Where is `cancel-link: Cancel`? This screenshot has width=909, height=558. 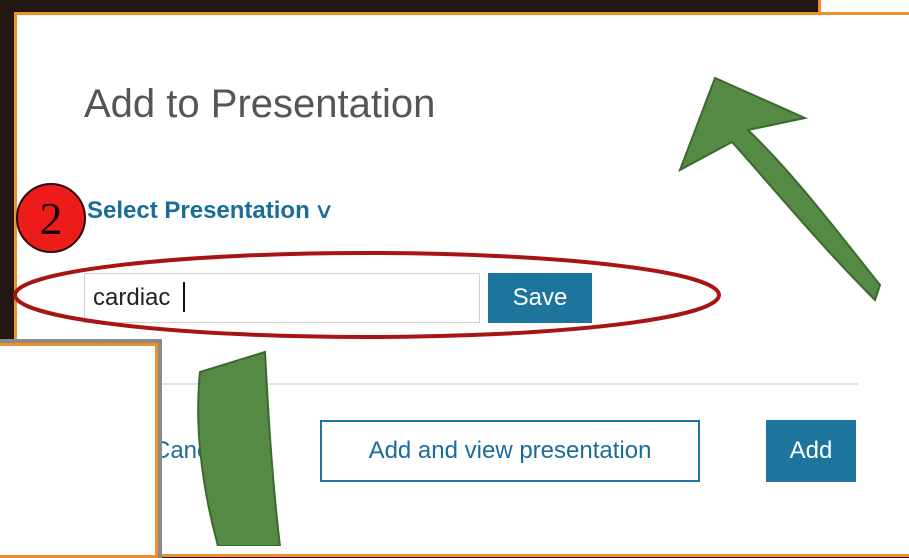
cancel-link: Cancel is located at coordinates (190, 451).